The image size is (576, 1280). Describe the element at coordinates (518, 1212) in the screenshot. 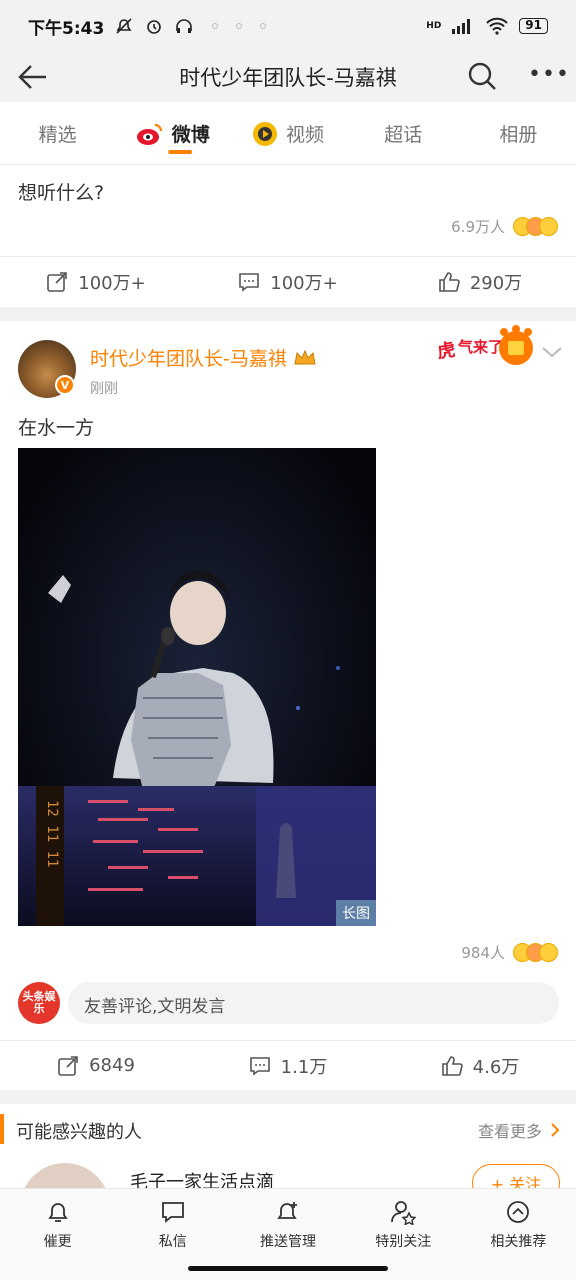

I see `recommend-icon` at that location.